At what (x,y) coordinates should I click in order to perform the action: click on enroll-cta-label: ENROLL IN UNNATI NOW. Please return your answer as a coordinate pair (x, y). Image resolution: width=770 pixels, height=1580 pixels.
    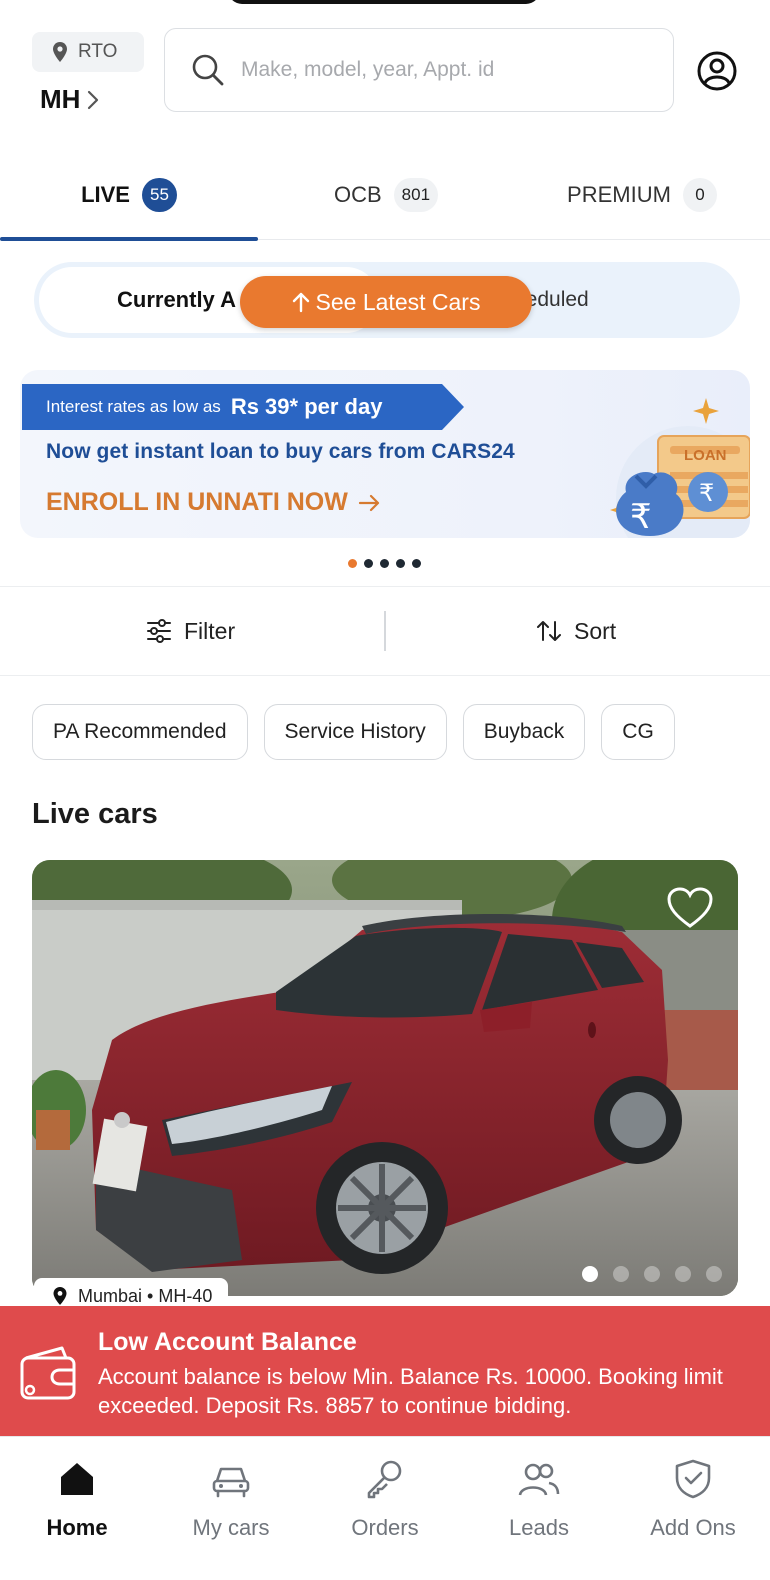
    Looking at the image, I should click on (197, 502).